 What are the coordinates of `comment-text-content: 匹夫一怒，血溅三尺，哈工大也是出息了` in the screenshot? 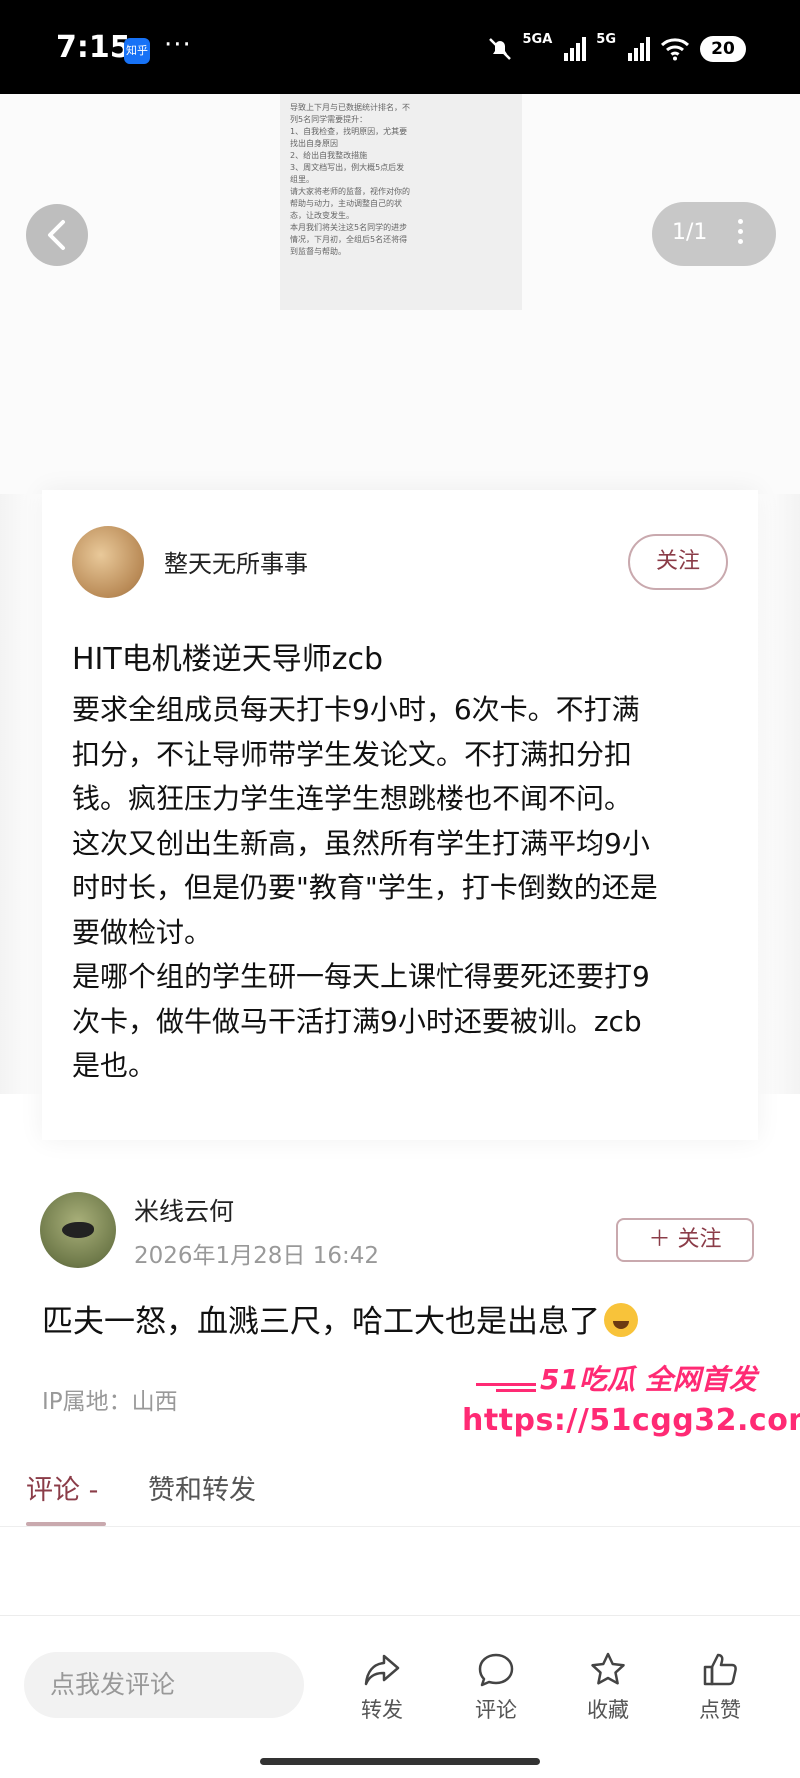 It's located at (321, 1322).